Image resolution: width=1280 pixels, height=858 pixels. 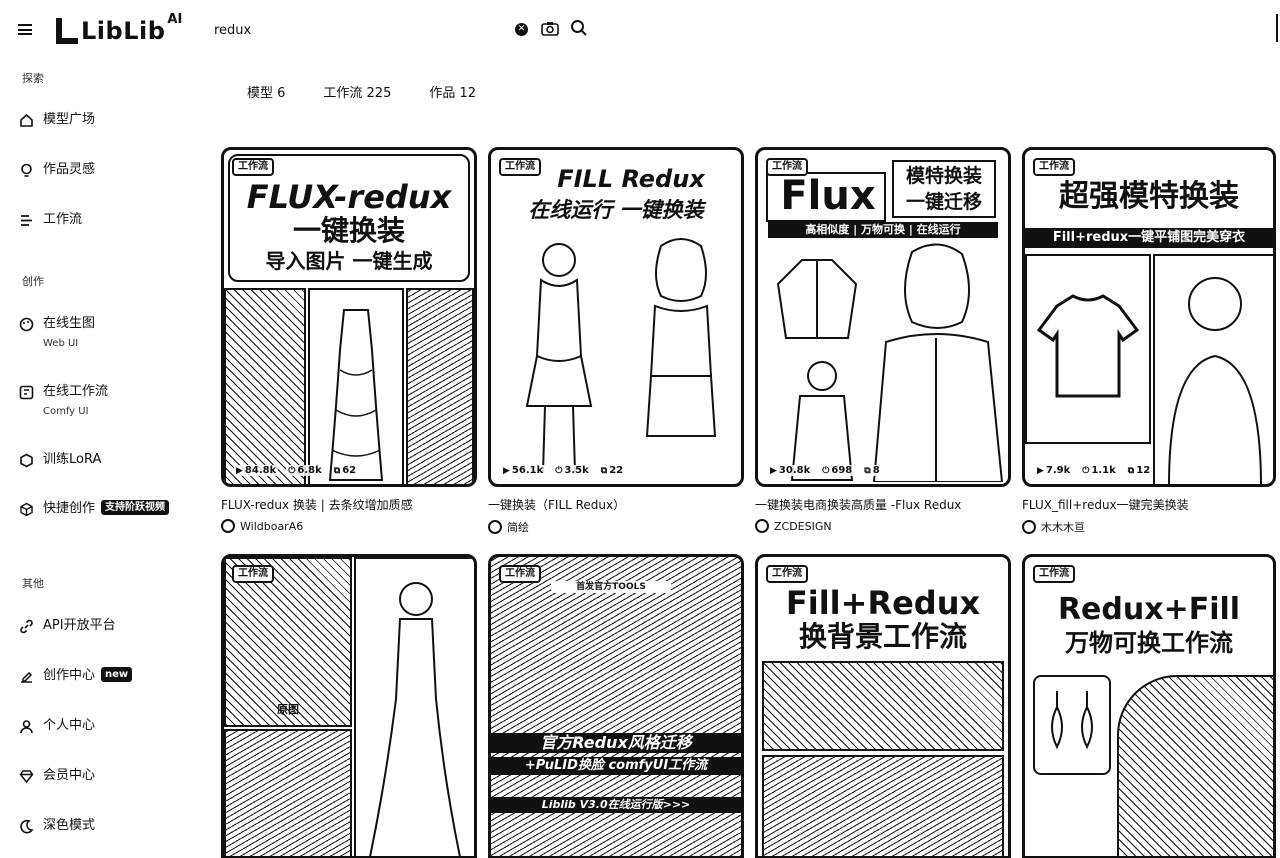 I want to click on views-stat: ▶ 56.1k, so click(x=523, y=470).